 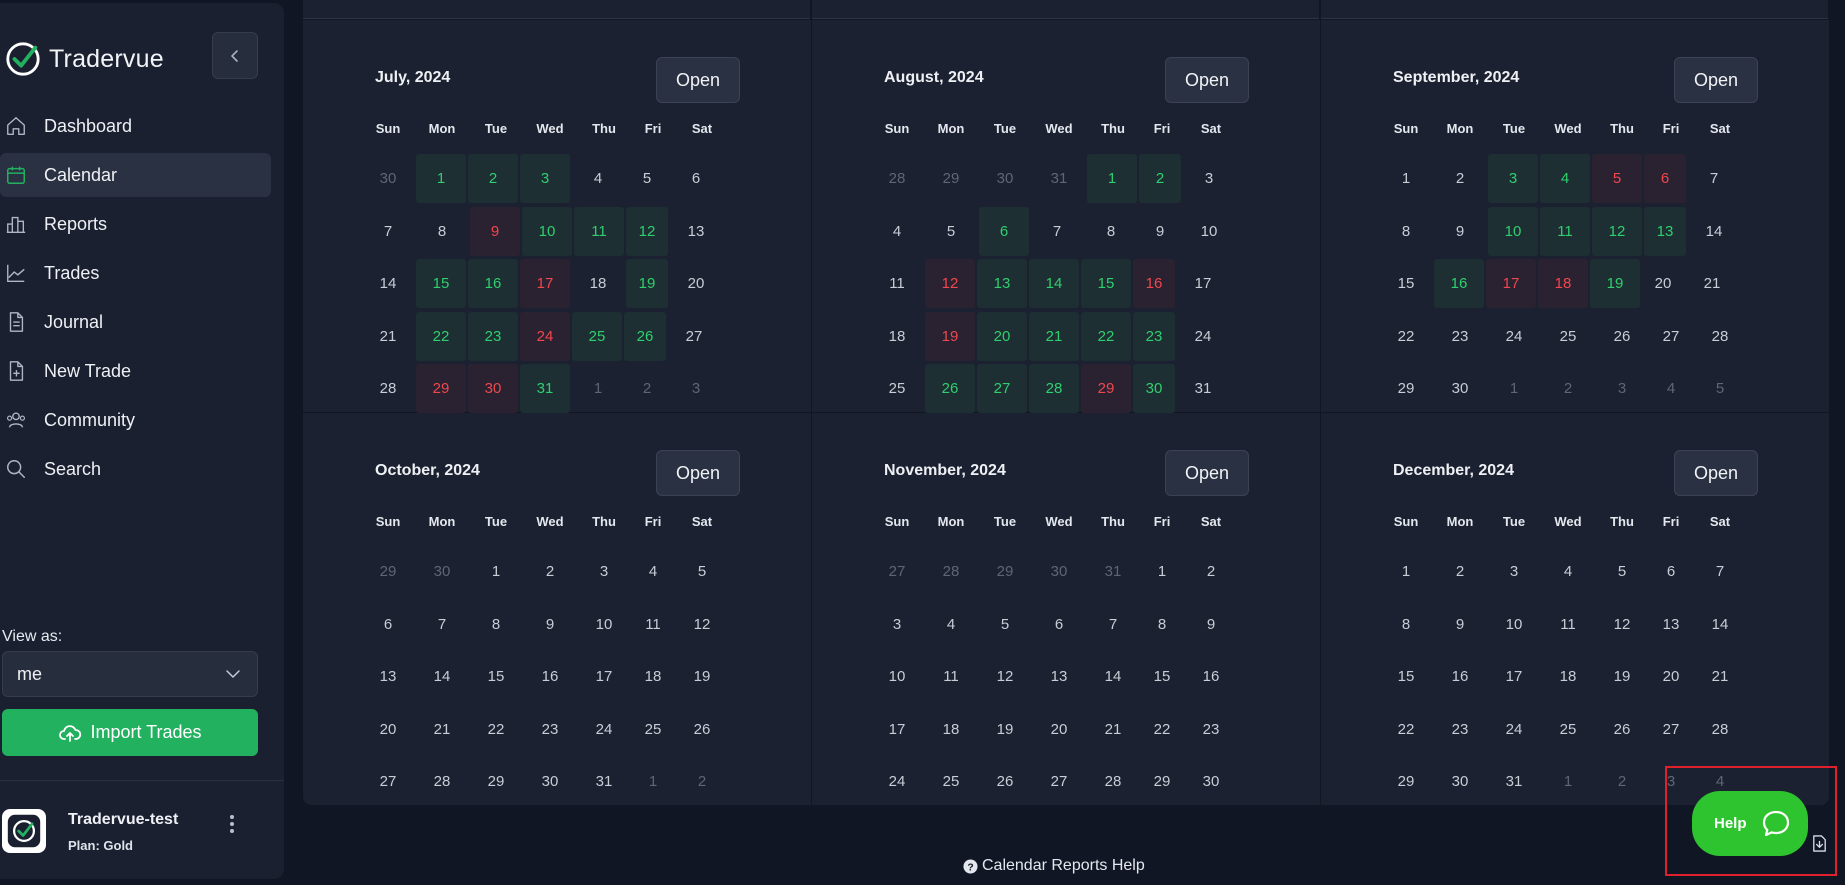 I want to click on chevron-down-icon, so click(x=233, y=674).